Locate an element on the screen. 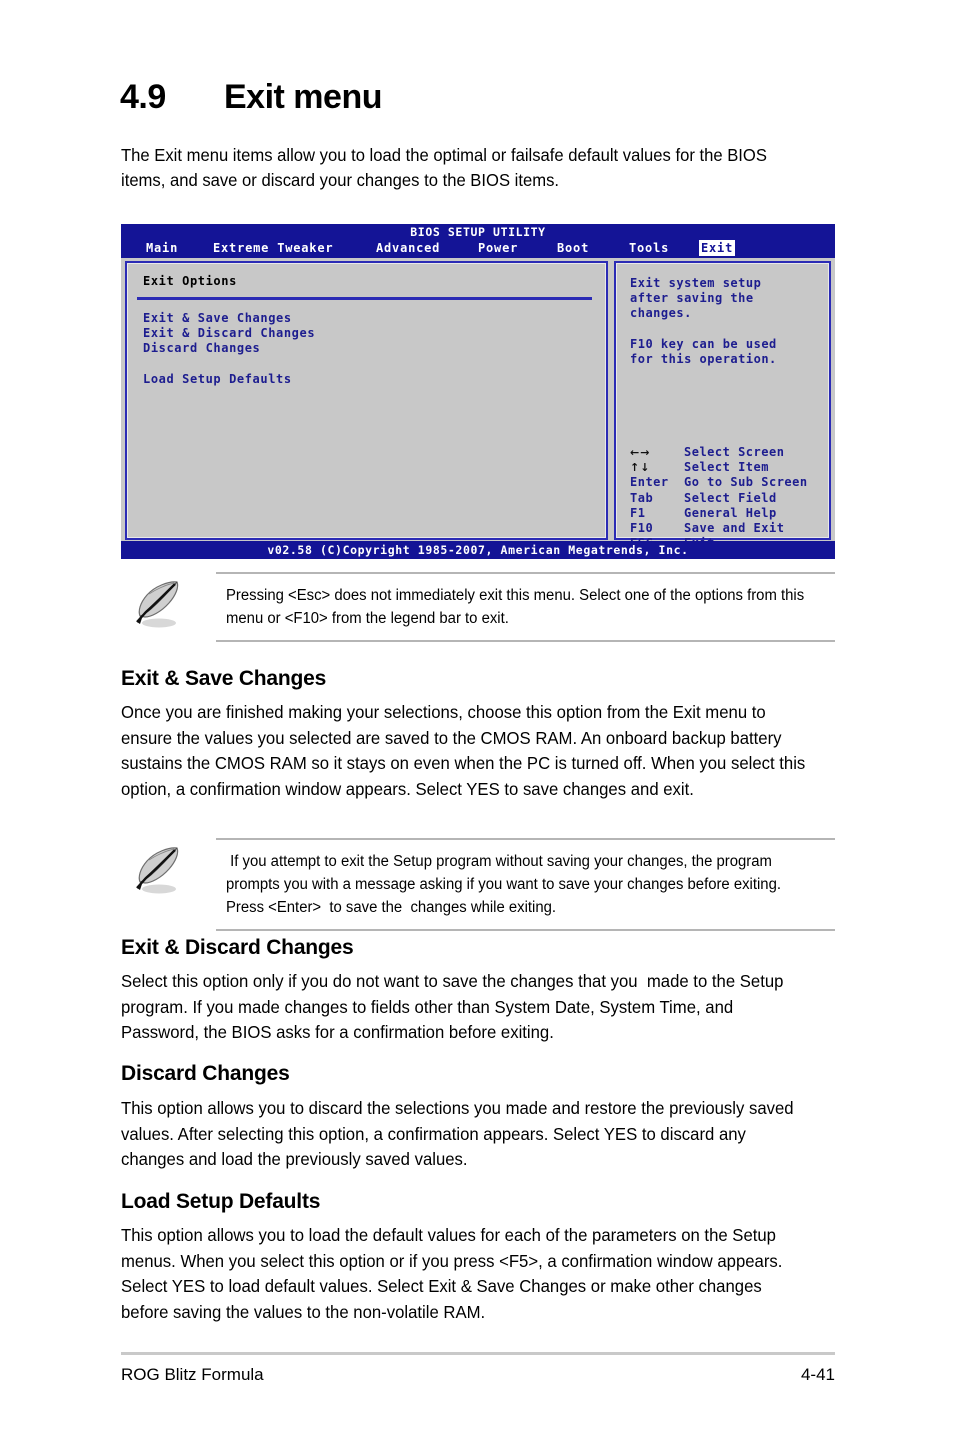 This screenshot has width=954, height=1438. legend-row-tab: Tab Select Field is located at coordinates (728, 498).